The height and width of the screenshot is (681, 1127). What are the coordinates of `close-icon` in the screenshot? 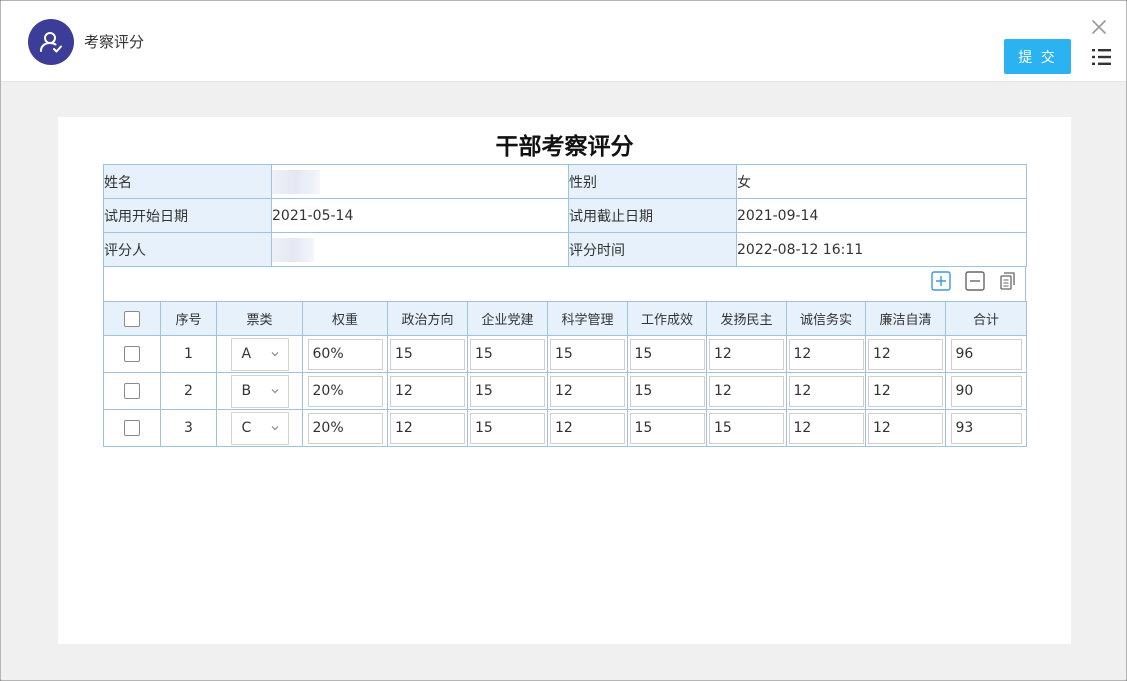 It's located at (1099, 27).